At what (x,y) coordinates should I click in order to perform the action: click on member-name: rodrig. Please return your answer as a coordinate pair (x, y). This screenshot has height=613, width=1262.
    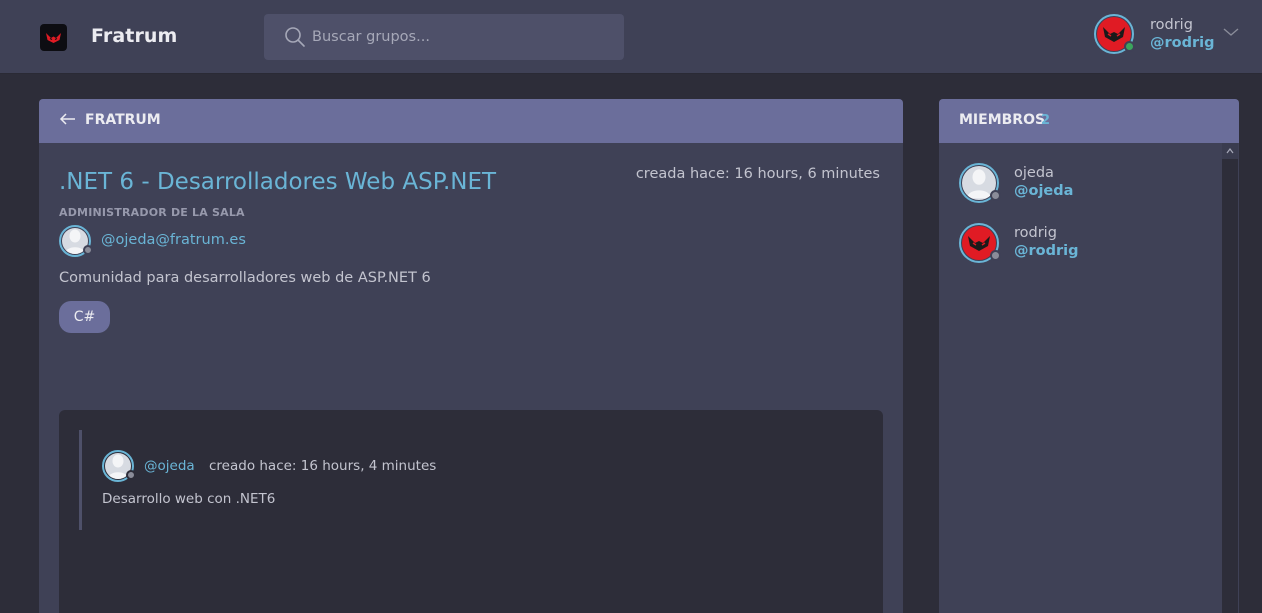
    Looking at the image, I should click on (1035, 233).